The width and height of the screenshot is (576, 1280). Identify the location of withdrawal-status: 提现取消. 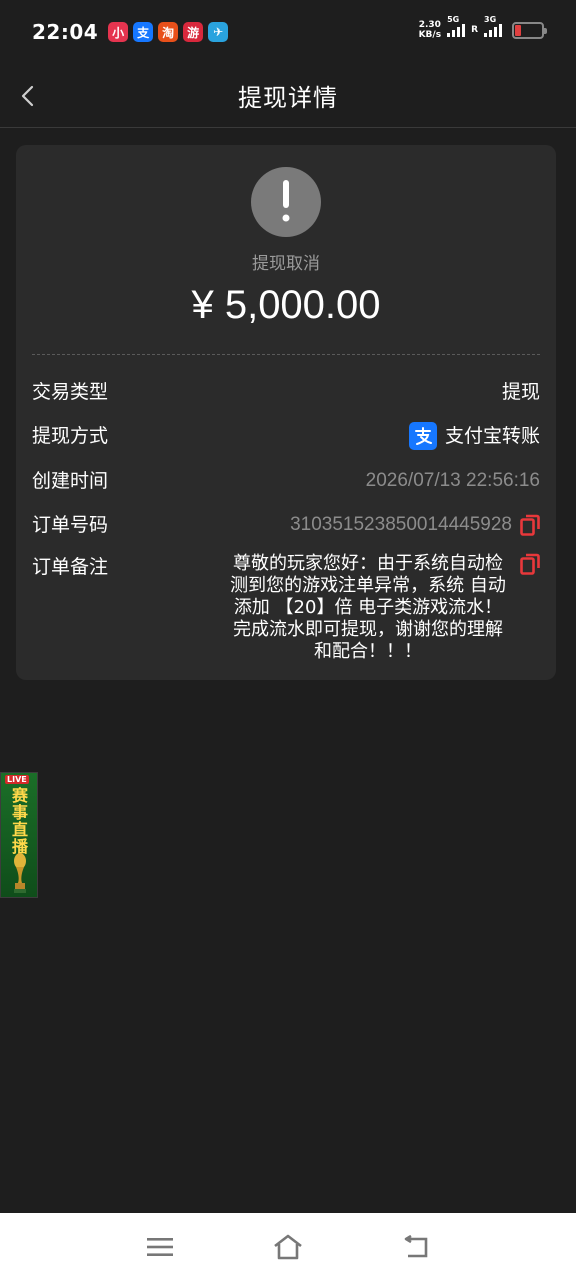
(286, 264).